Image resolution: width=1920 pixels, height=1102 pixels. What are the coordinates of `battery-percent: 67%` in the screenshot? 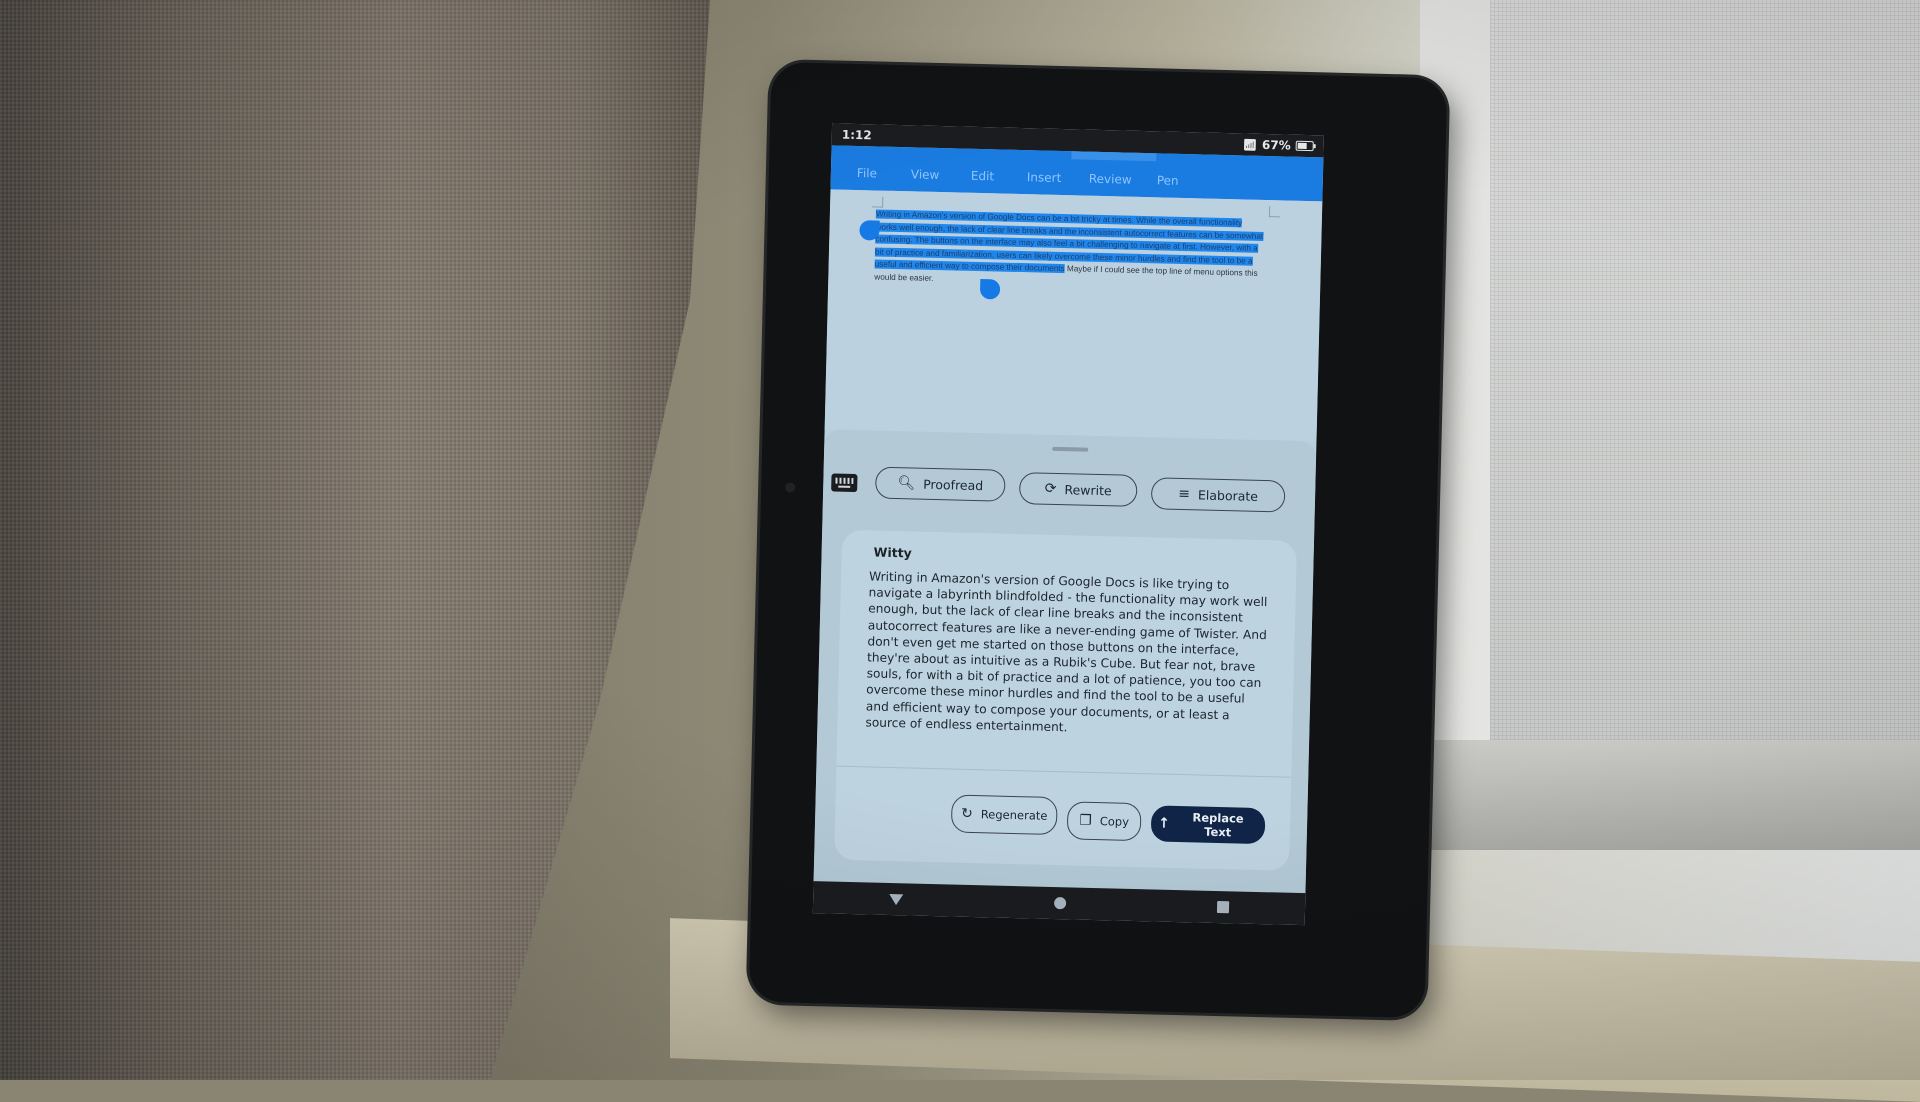 It's located at (1276, 145).